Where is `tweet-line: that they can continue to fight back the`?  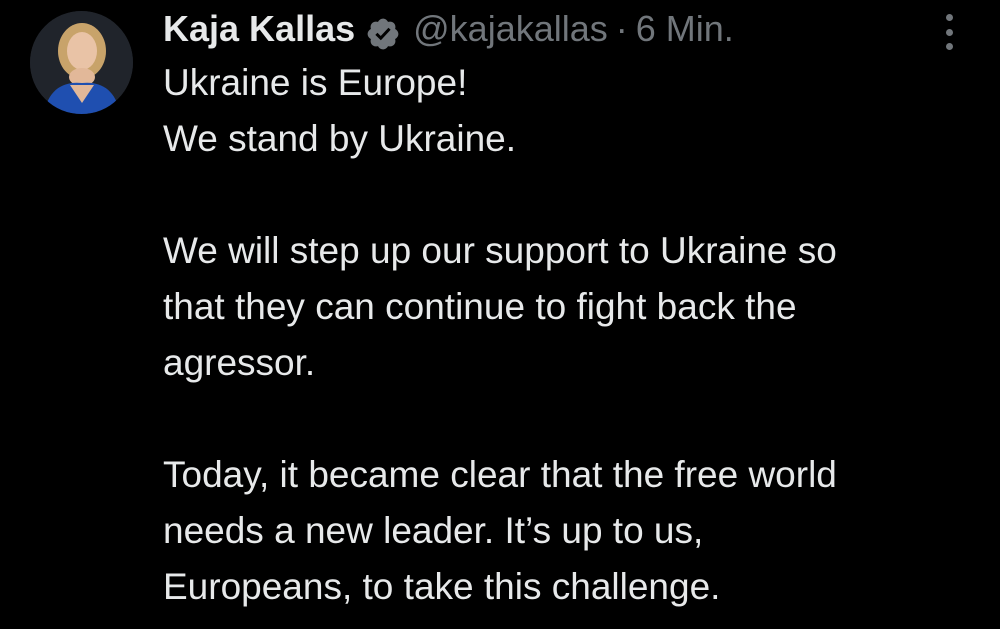
tweet-line: that they can continue to fight back the is located at coordinates (480, 306).